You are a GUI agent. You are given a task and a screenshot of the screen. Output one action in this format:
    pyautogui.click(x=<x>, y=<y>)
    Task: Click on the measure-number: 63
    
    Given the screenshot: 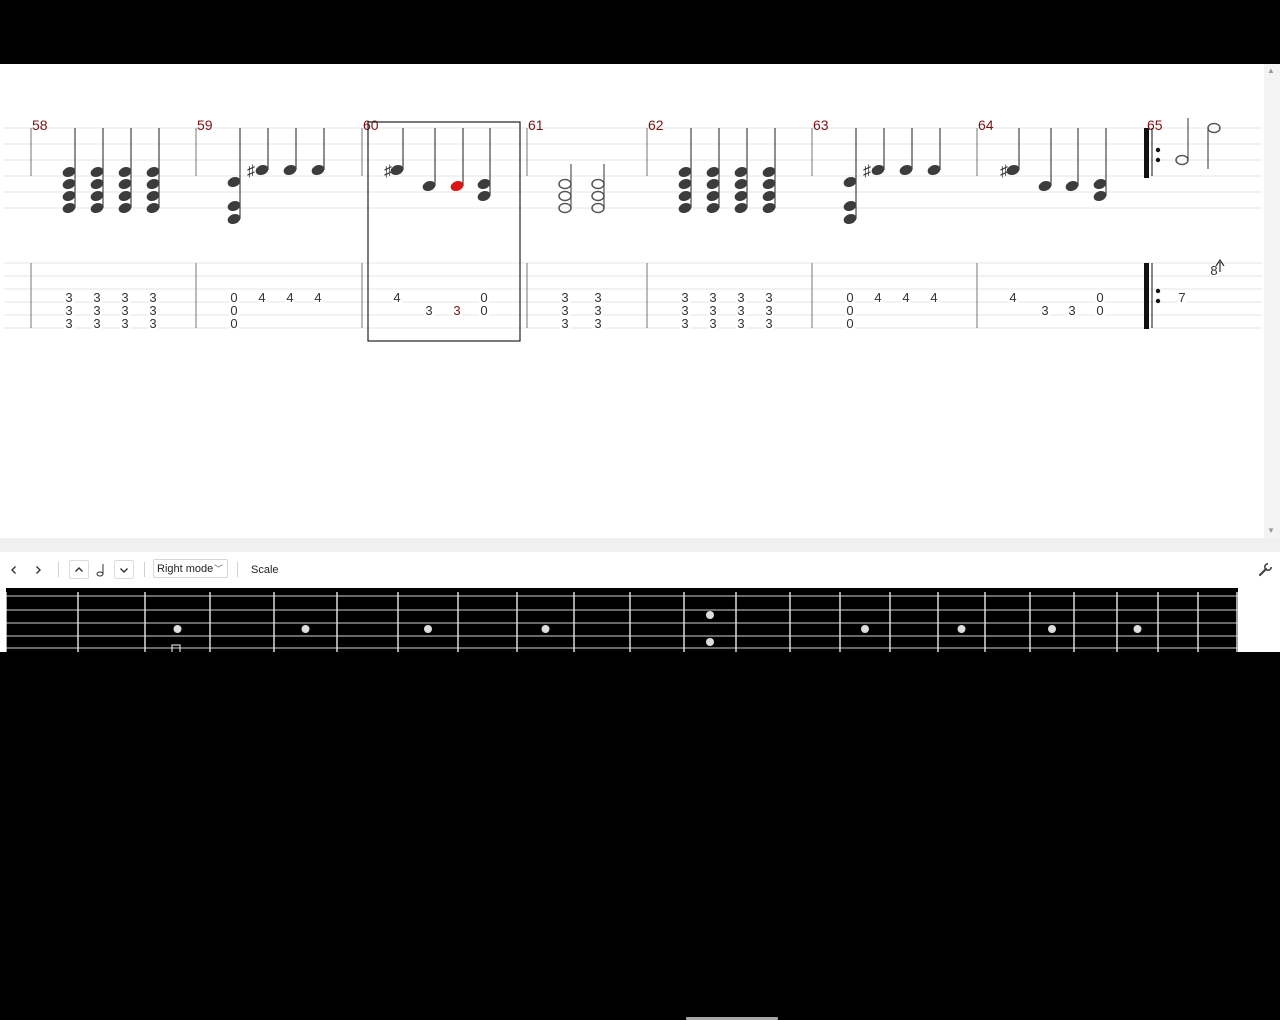 What is the action you would take?
    pyautogui.click(x=821, y=125)
    